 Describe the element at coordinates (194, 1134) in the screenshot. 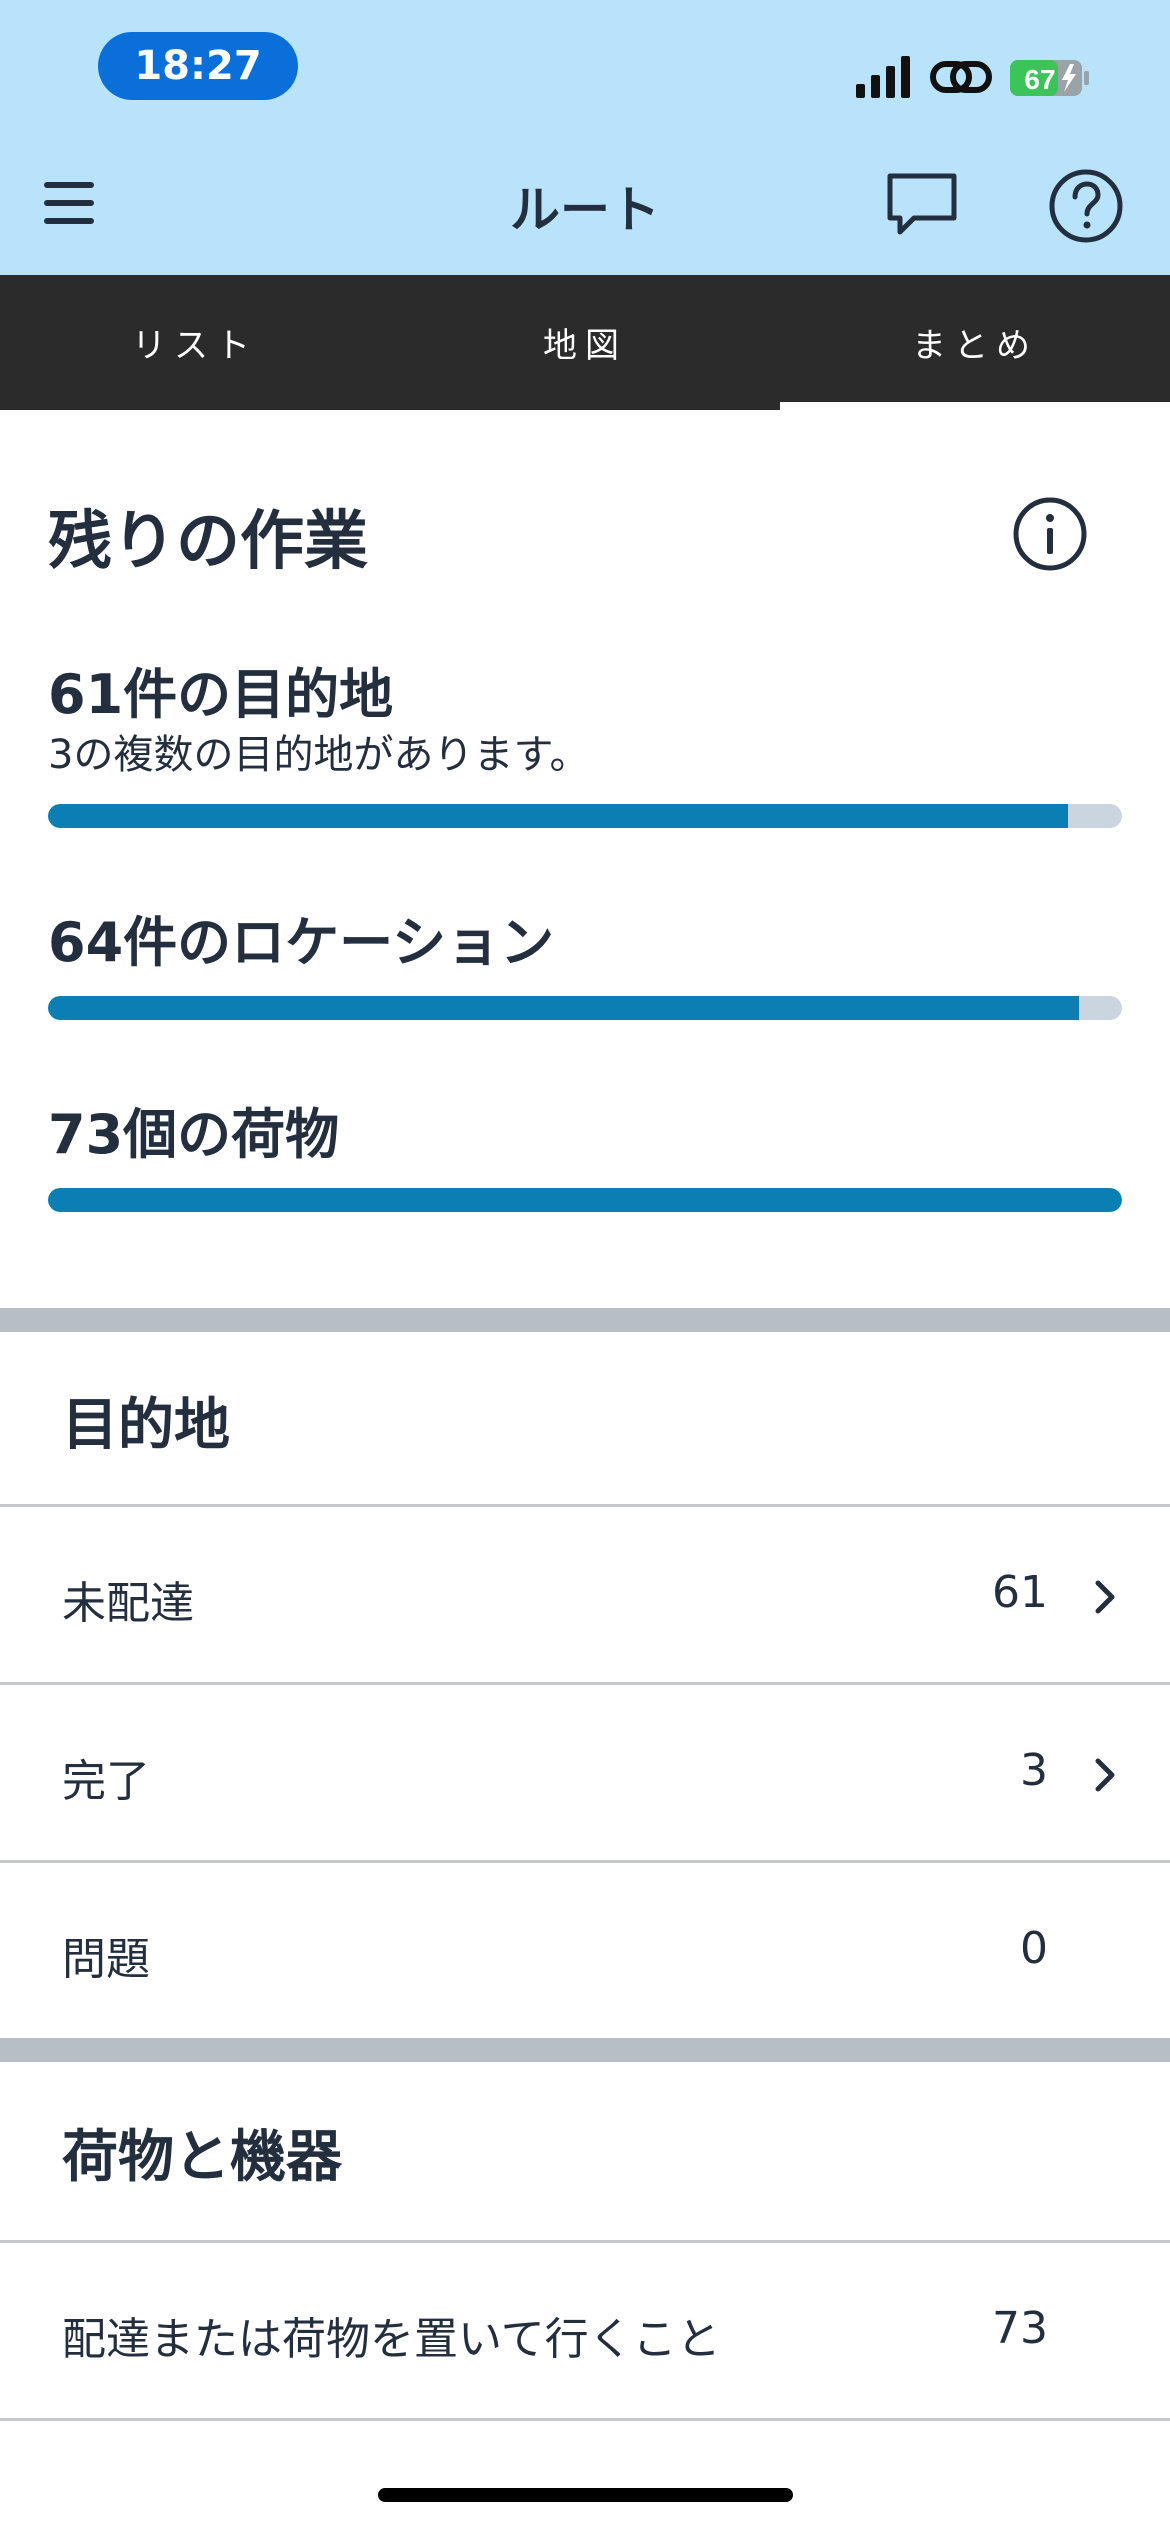

I see `packages-metric-title: 73個の荷物` at that location.